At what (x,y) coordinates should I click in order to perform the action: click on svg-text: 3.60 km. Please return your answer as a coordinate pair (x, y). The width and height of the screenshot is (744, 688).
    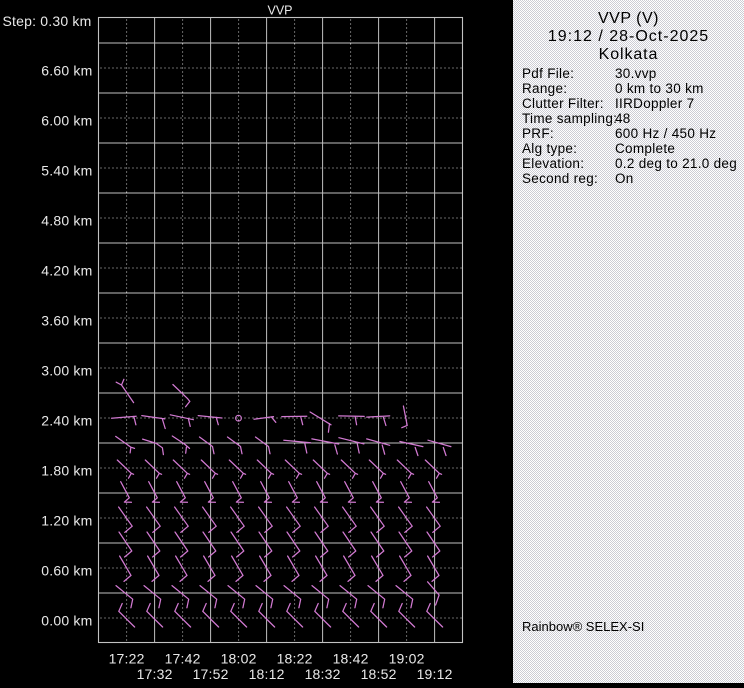
    Looking at the image, I should click on (66, 321).